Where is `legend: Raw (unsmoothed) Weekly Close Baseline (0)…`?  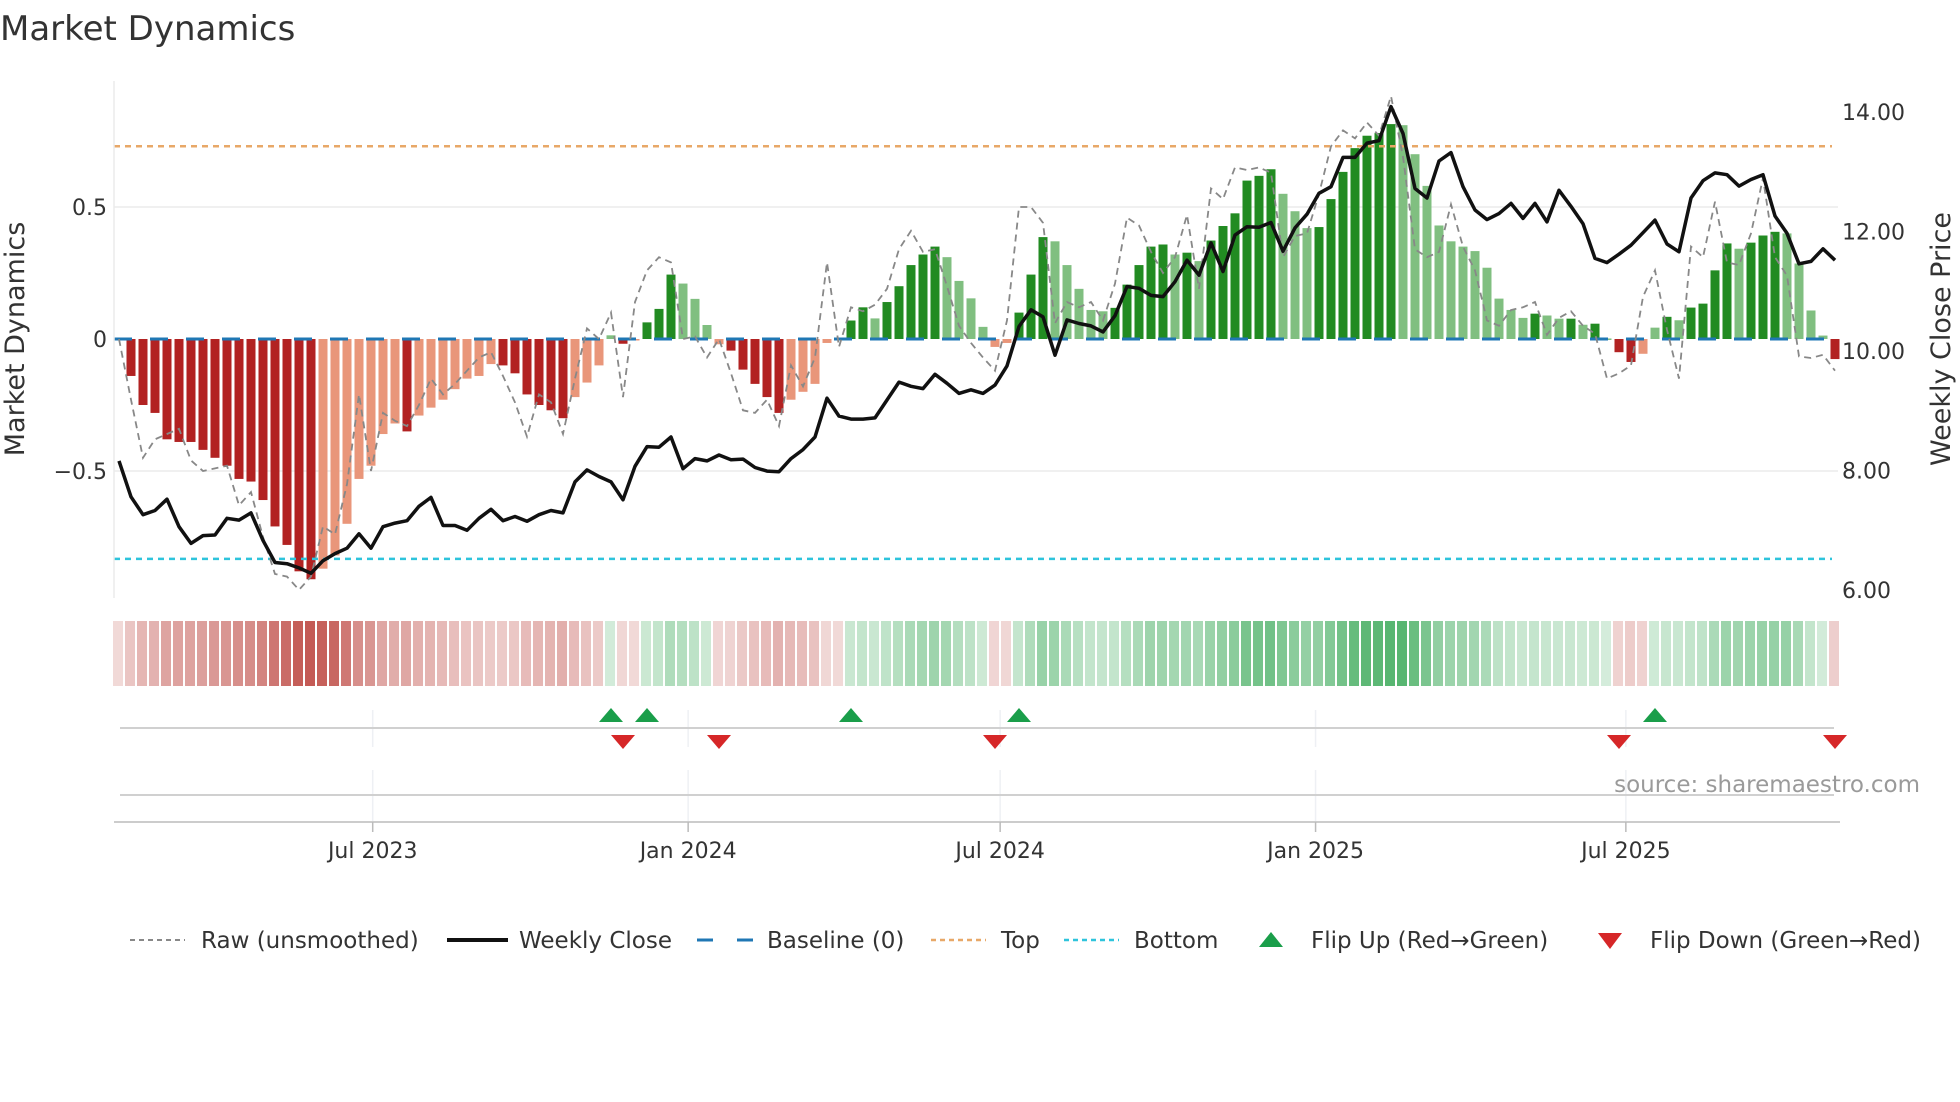 legend: Raw (unsmoothed) Weekly Close Baseline (0)… is located at coordinates (1025, 941).